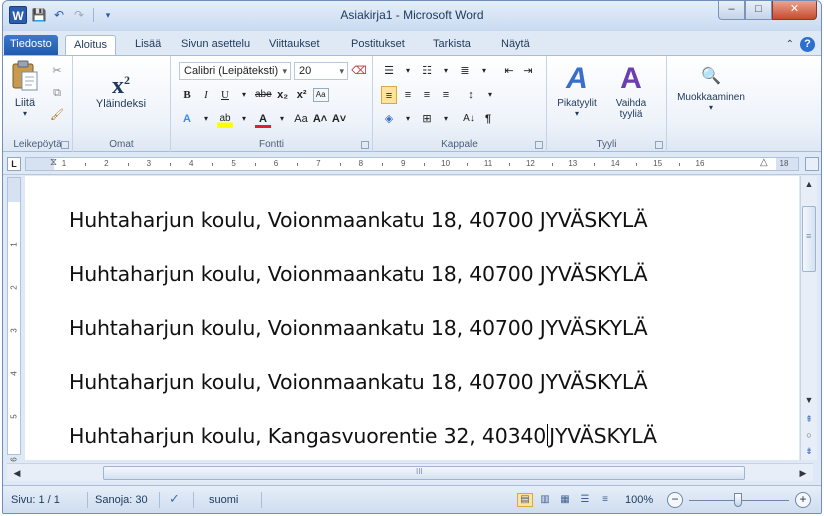  I want to click on font-color-icon: A, so click(263, 119).